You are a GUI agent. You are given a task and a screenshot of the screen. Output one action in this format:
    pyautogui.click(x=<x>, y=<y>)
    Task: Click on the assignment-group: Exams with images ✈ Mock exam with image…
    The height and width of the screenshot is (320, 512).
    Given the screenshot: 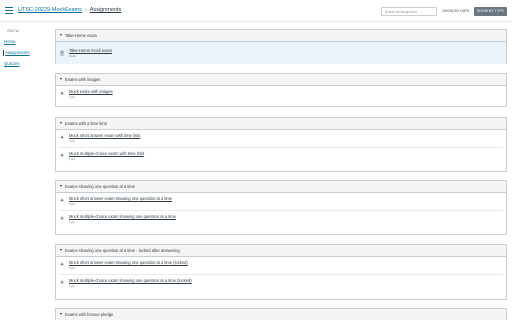 What is the action you would take?
    pyautogui.click(x=281, y=90)
    